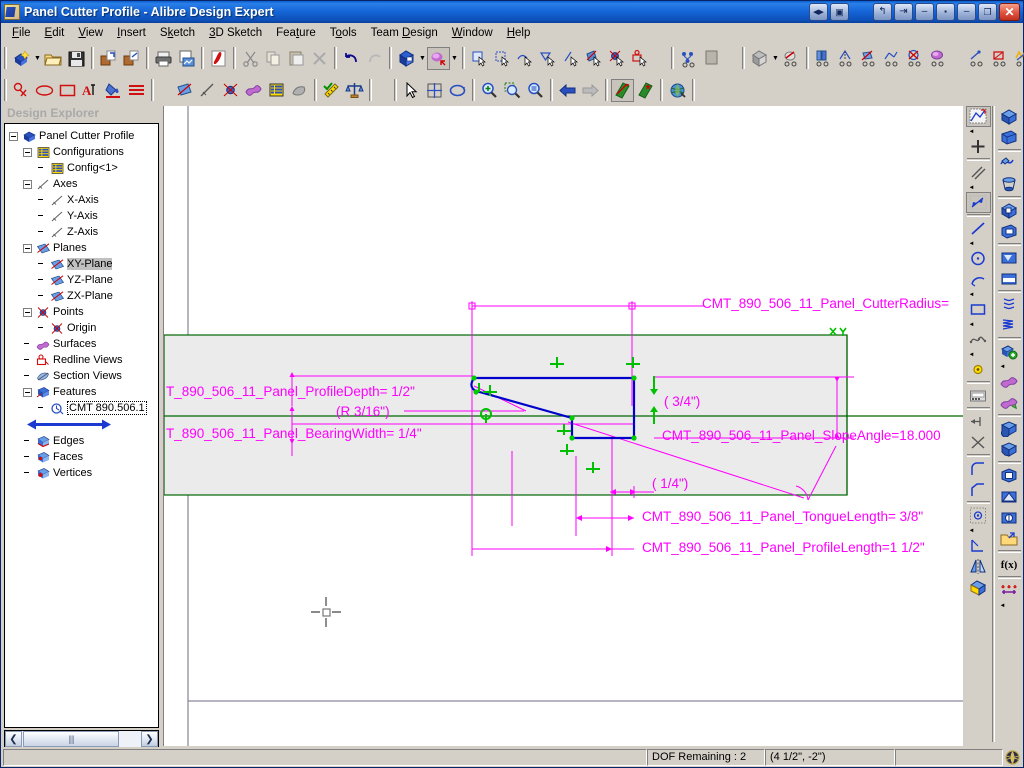  Describe the element at coordinates (677, 90) in the screenshot. I see `global-view-icon` at that location.